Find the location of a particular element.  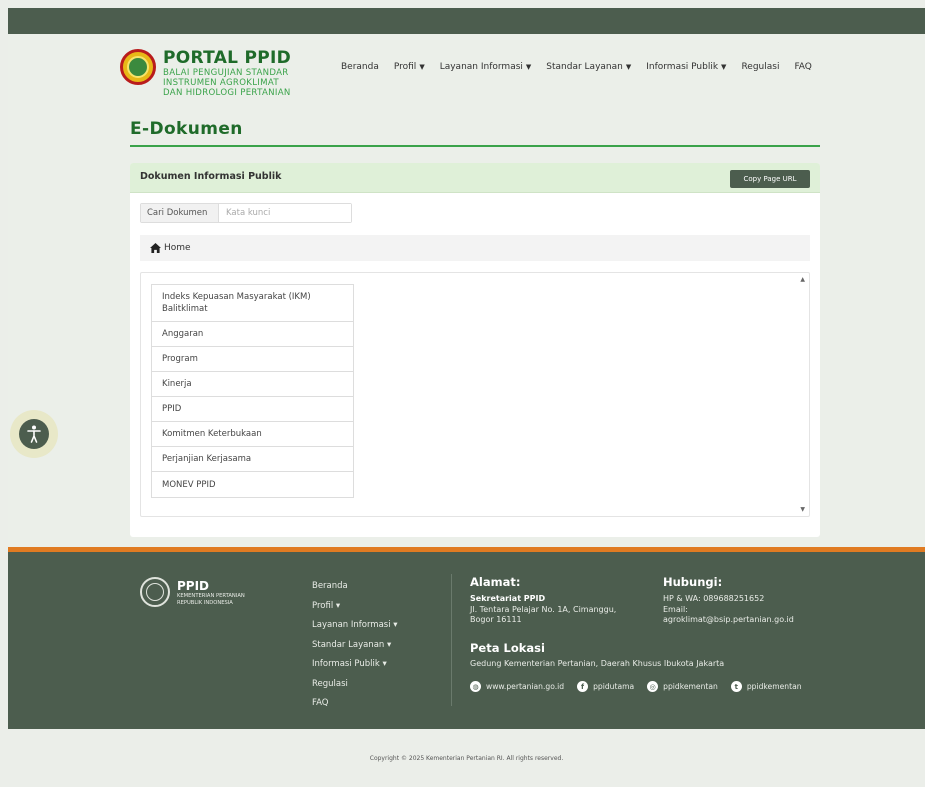

search-label: Cari Dokumen is located at coordinates (180, 213).